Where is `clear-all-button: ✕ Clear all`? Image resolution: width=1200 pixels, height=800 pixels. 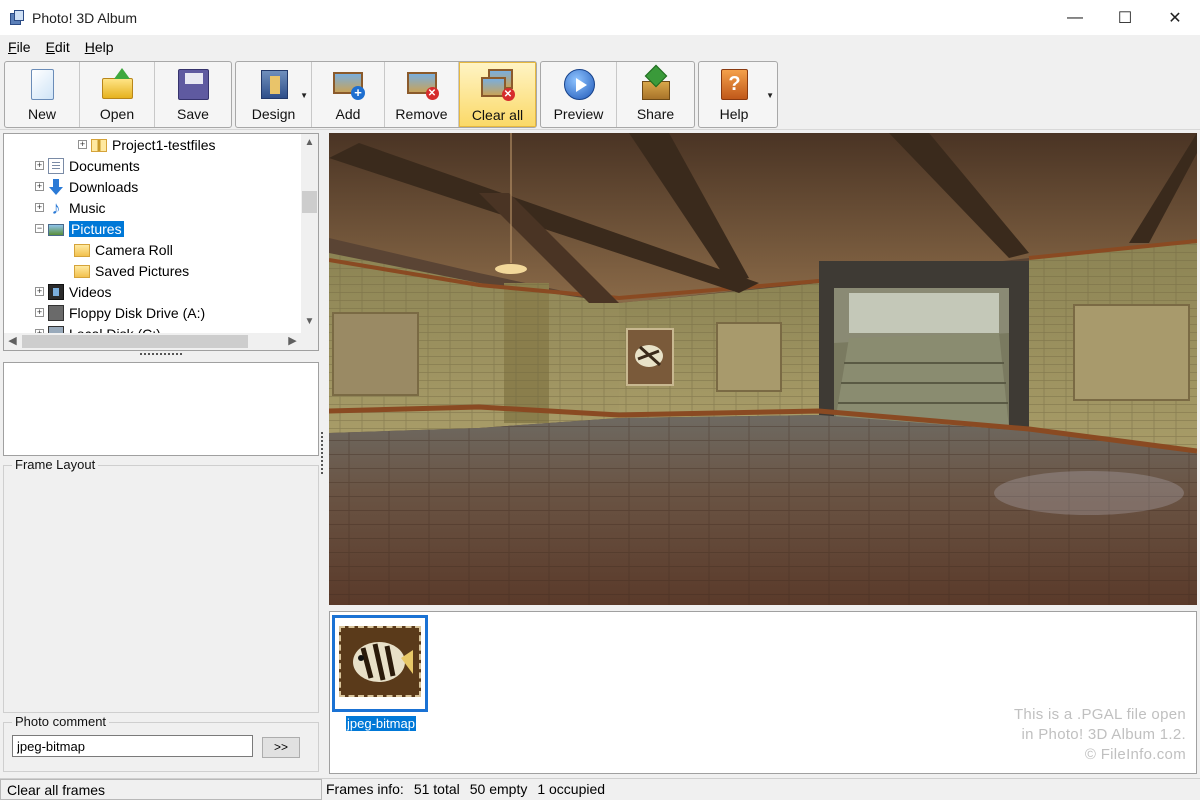 clear-all-button: ✕ Clear all is located at coordinates (497, 94).